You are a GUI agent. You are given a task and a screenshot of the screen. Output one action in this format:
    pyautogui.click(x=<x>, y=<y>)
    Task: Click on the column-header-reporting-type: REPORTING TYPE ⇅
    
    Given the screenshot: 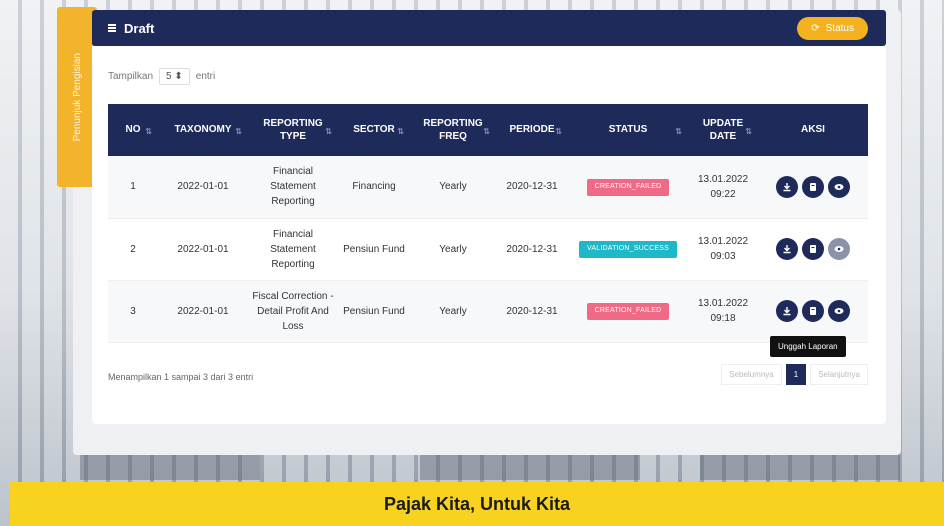 What is the action you would take?
    pyautogui.click(x=293, y=130)
    